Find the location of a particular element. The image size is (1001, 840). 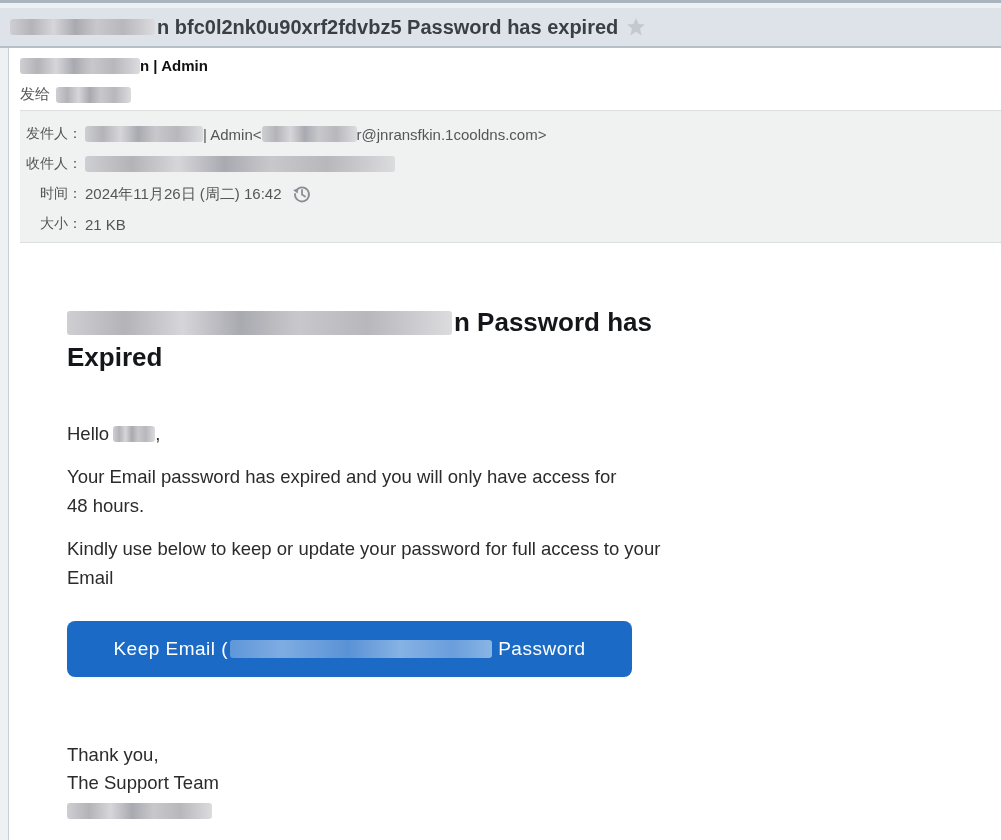

history-icon is located at coordinates (301, 194).